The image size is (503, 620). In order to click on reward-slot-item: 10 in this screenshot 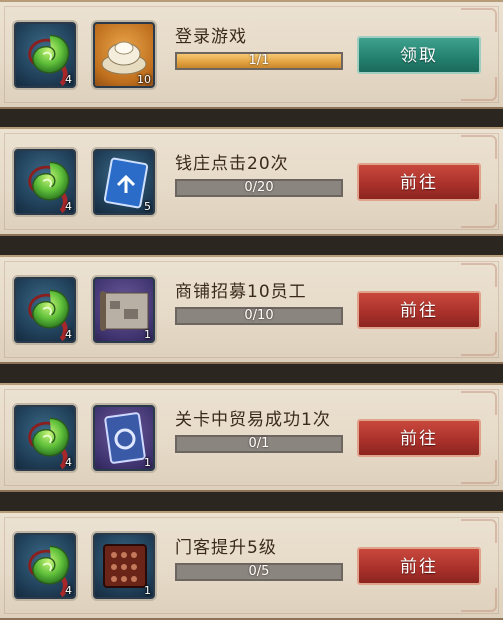, I will do `click(124, 55)`.